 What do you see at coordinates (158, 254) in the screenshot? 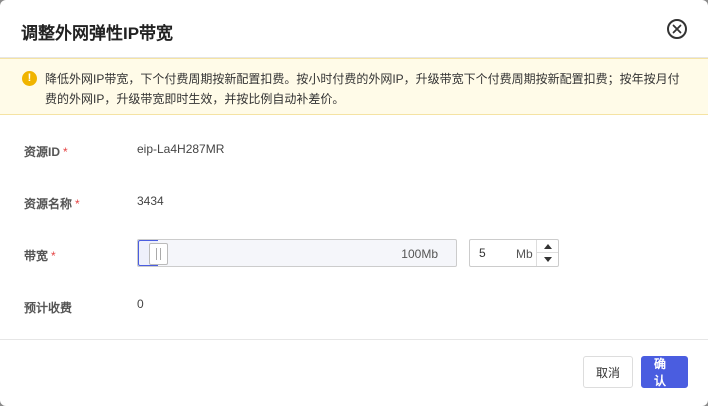
I see `slider-handle` at bounding box center [158, 254].